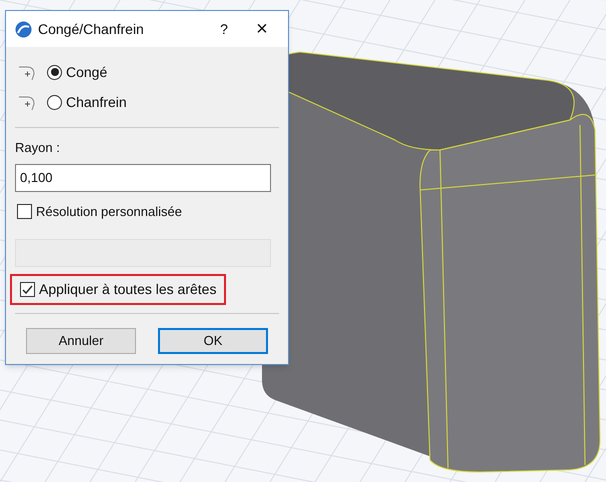  I want to click on window-title: Congé/Chanfrein, so click(91, 29).